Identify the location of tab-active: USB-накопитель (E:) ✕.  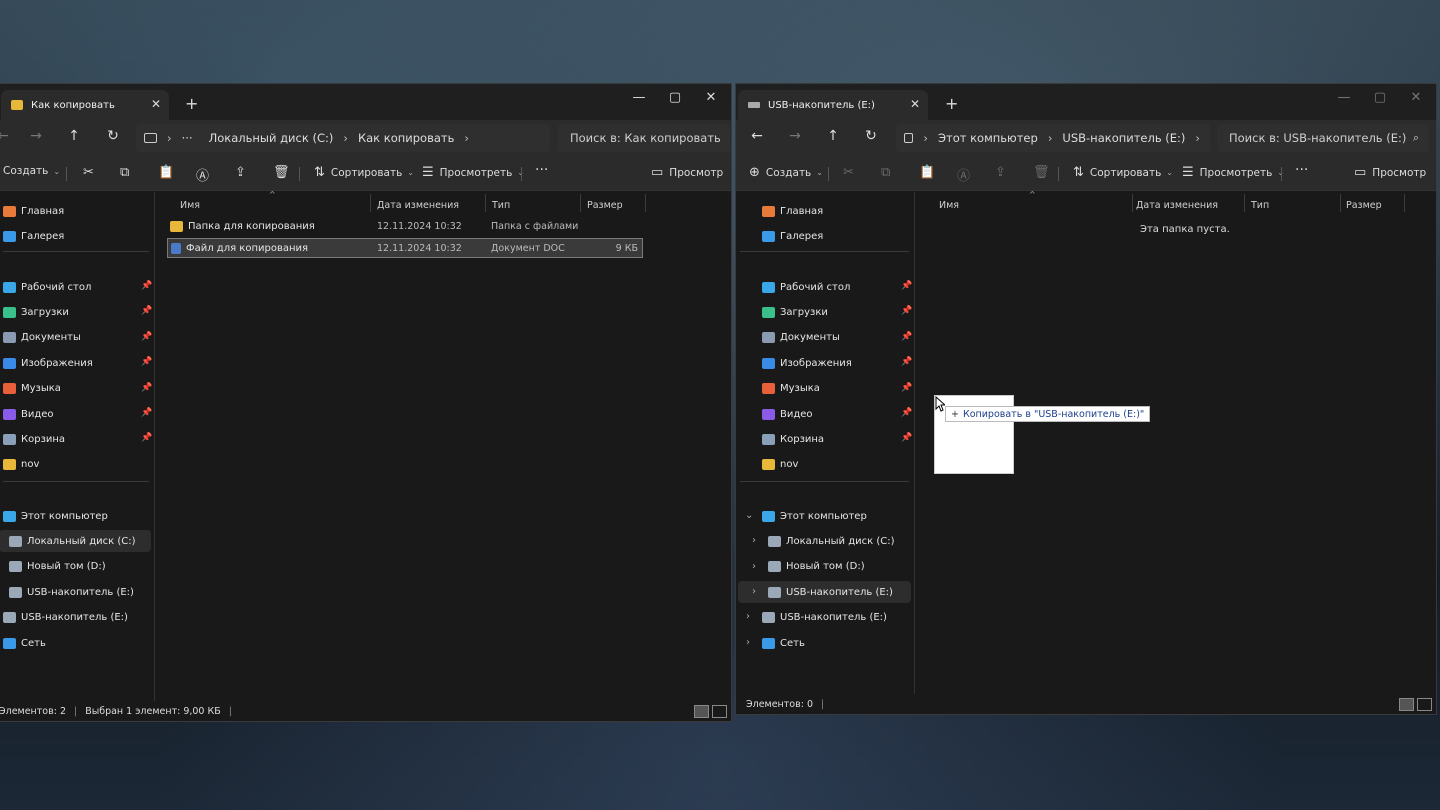
(833, 105).